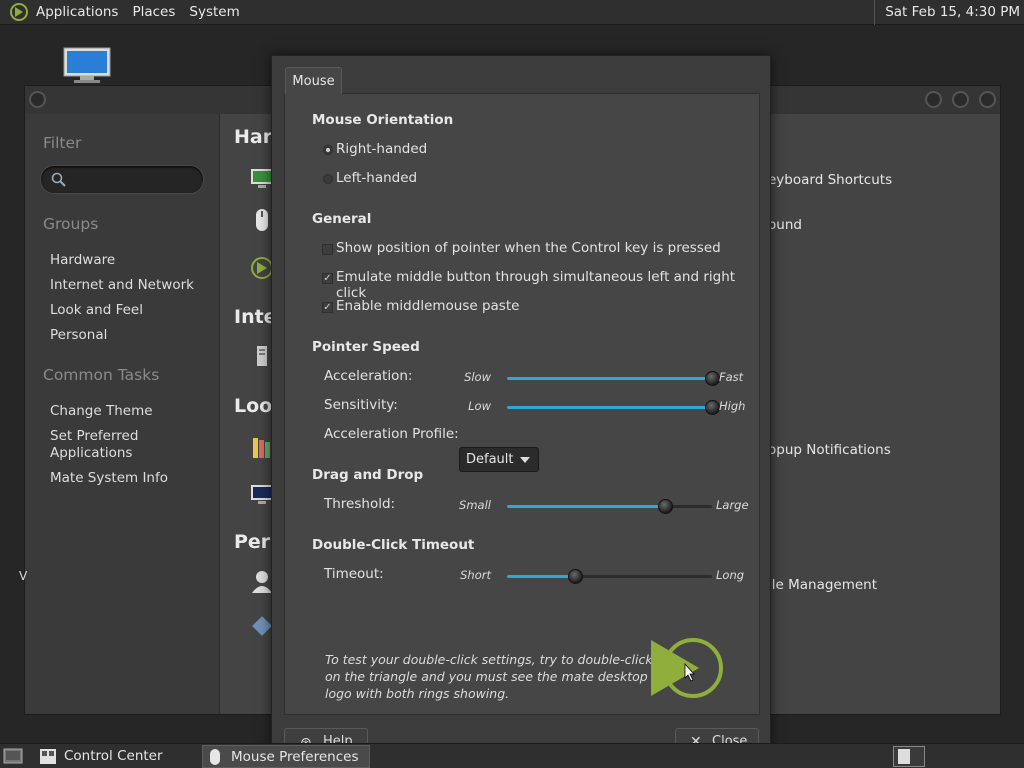 This screenshot has width=1024, height=768. I want to click on pointer-speed-heading: Pointer Speed, so click(366, 347).